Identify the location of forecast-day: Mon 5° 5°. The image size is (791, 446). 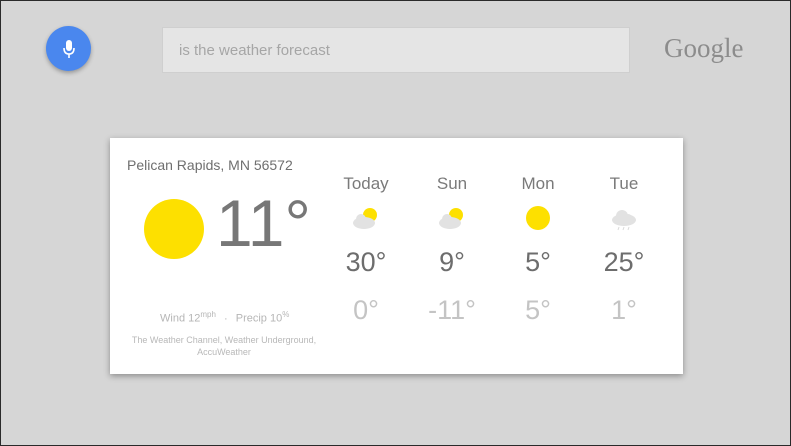
(538, 254).